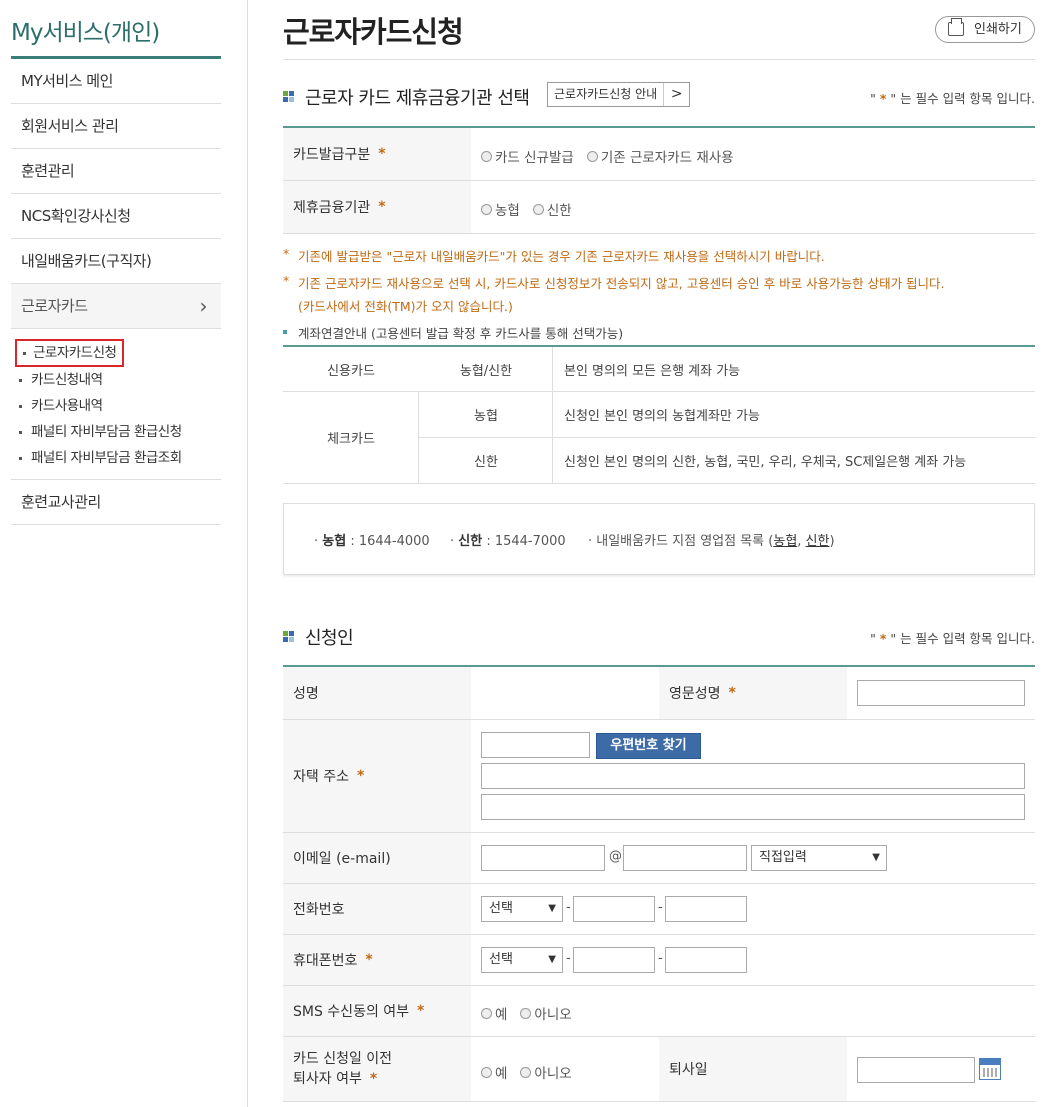  I want to click on account-note: 계좌연결안내 (고용센터 발급 확정 후 카드사를 통해 선택가능), so click(453, 332).